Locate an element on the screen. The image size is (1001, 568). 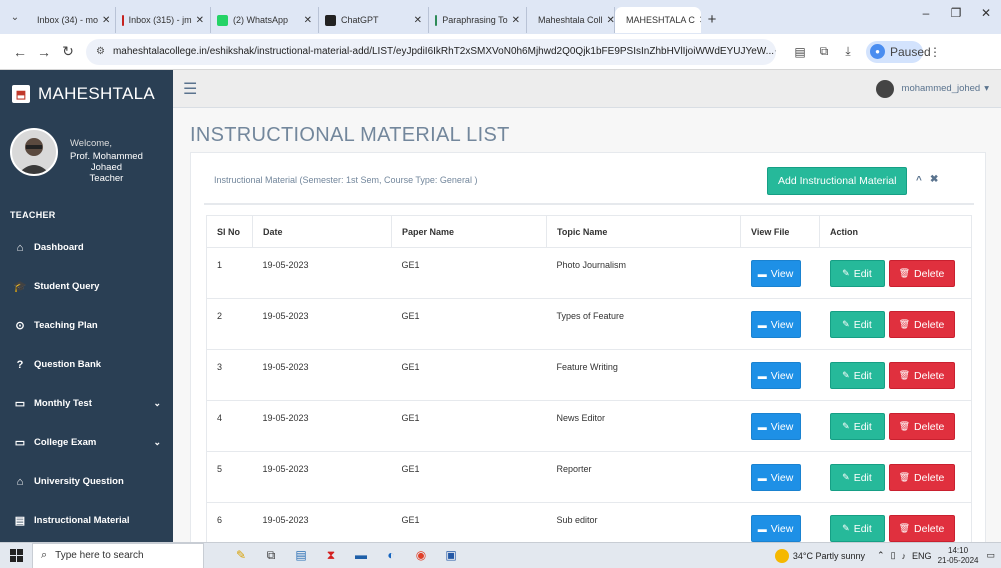
browser-tab: Paraphrasing To ✕ is located at coordinates (478, 20).